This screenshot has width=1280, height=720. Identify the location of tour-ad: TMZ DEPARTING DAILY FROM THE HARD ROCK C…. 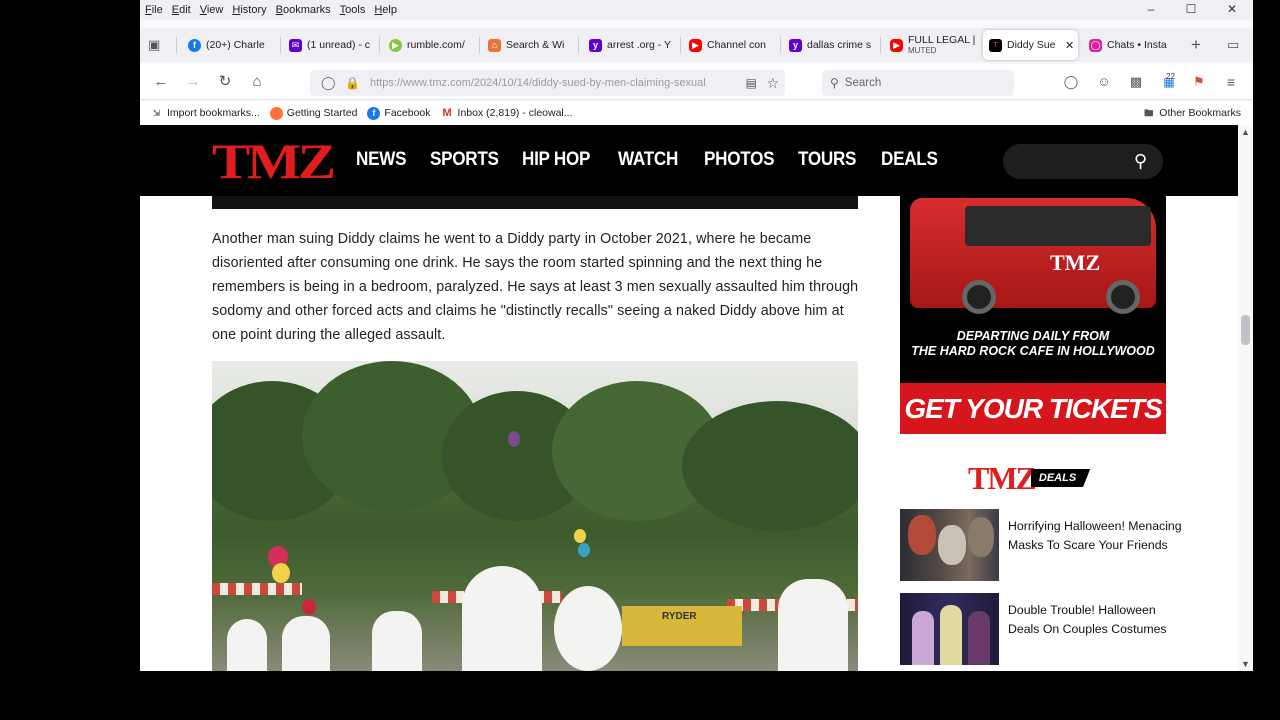
(1033, 315).